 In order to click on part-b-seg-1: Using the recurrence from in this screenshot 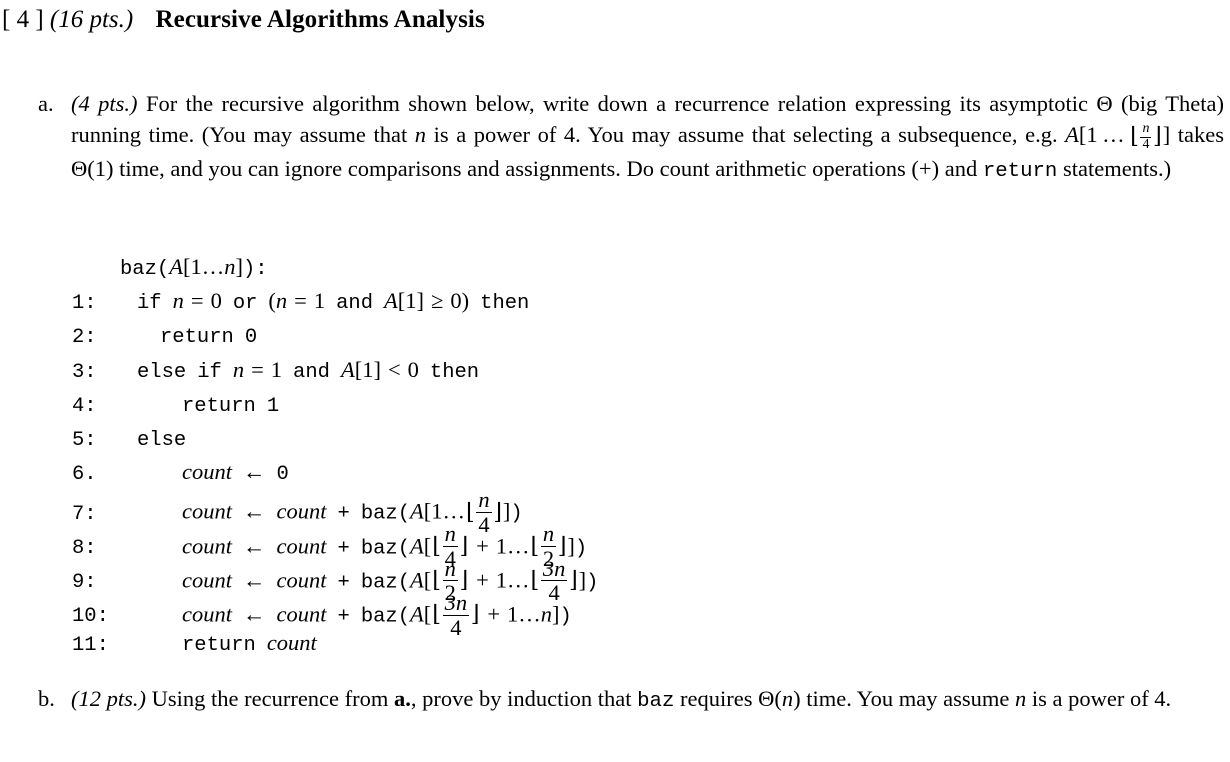, I will do `click(273, 698)`.